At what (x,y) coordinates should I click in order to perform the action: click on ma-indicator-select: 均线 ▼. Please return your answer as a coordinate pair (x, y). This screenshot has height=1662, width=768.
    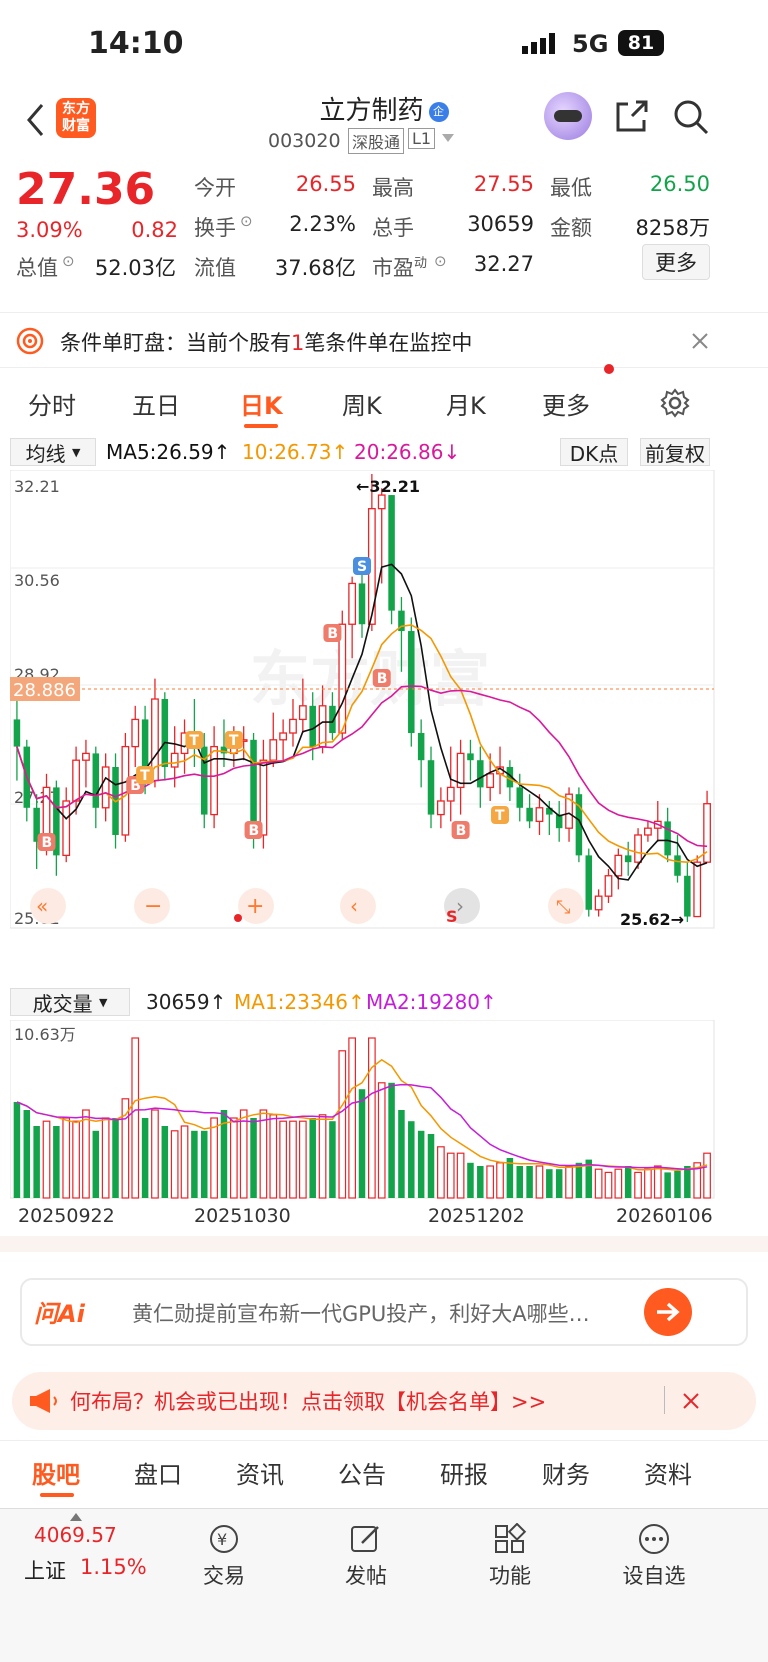
    Looking at the image, I should click on (53, 452).